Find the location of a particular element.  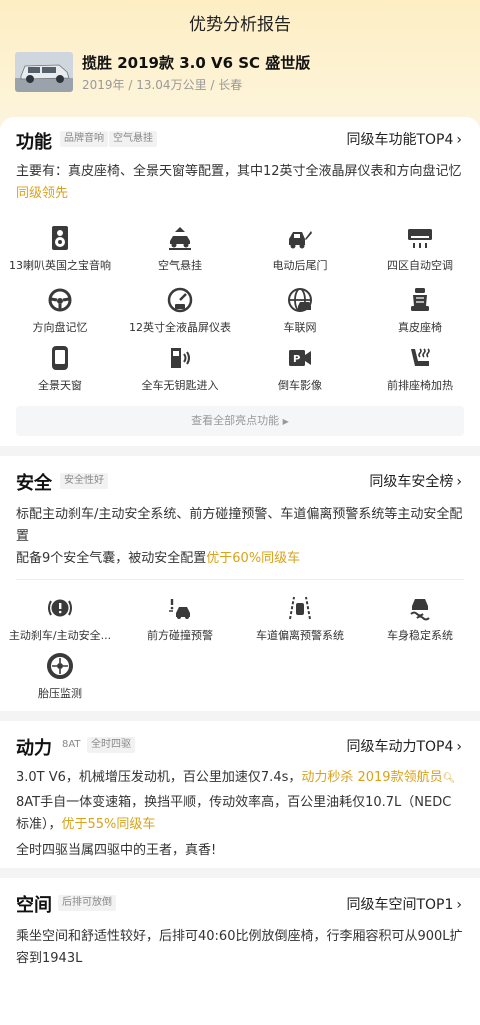

feature-tire-pressure: 胎压监测 is located at coordinates (60, 677).